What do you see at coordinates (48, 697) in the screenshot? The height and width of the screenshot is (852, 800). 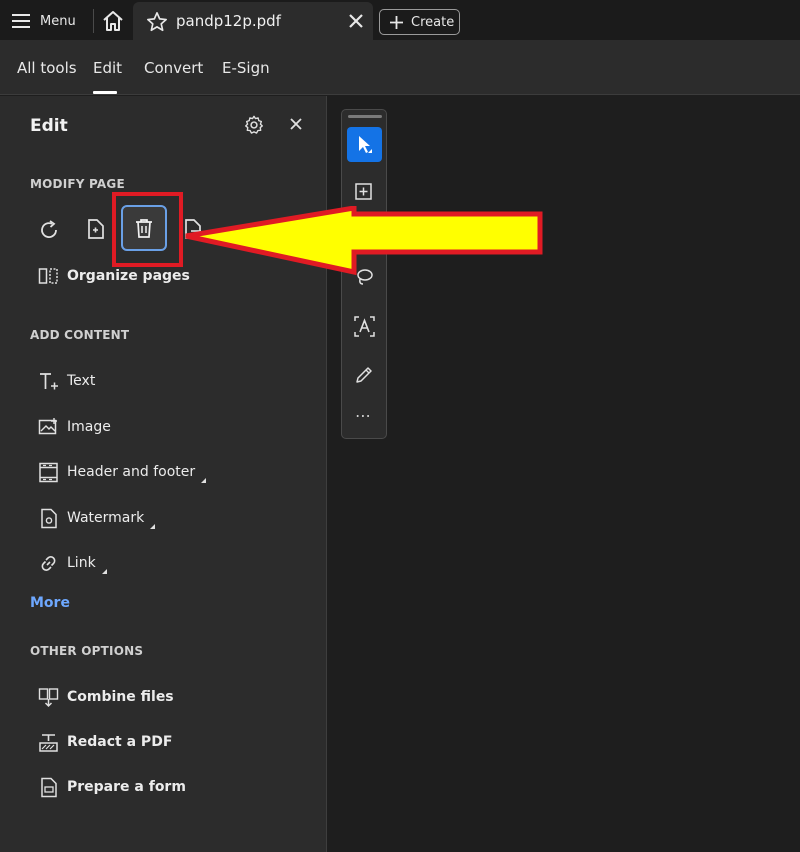 I see `combine-files-icon` at bounding box center [48, 697].